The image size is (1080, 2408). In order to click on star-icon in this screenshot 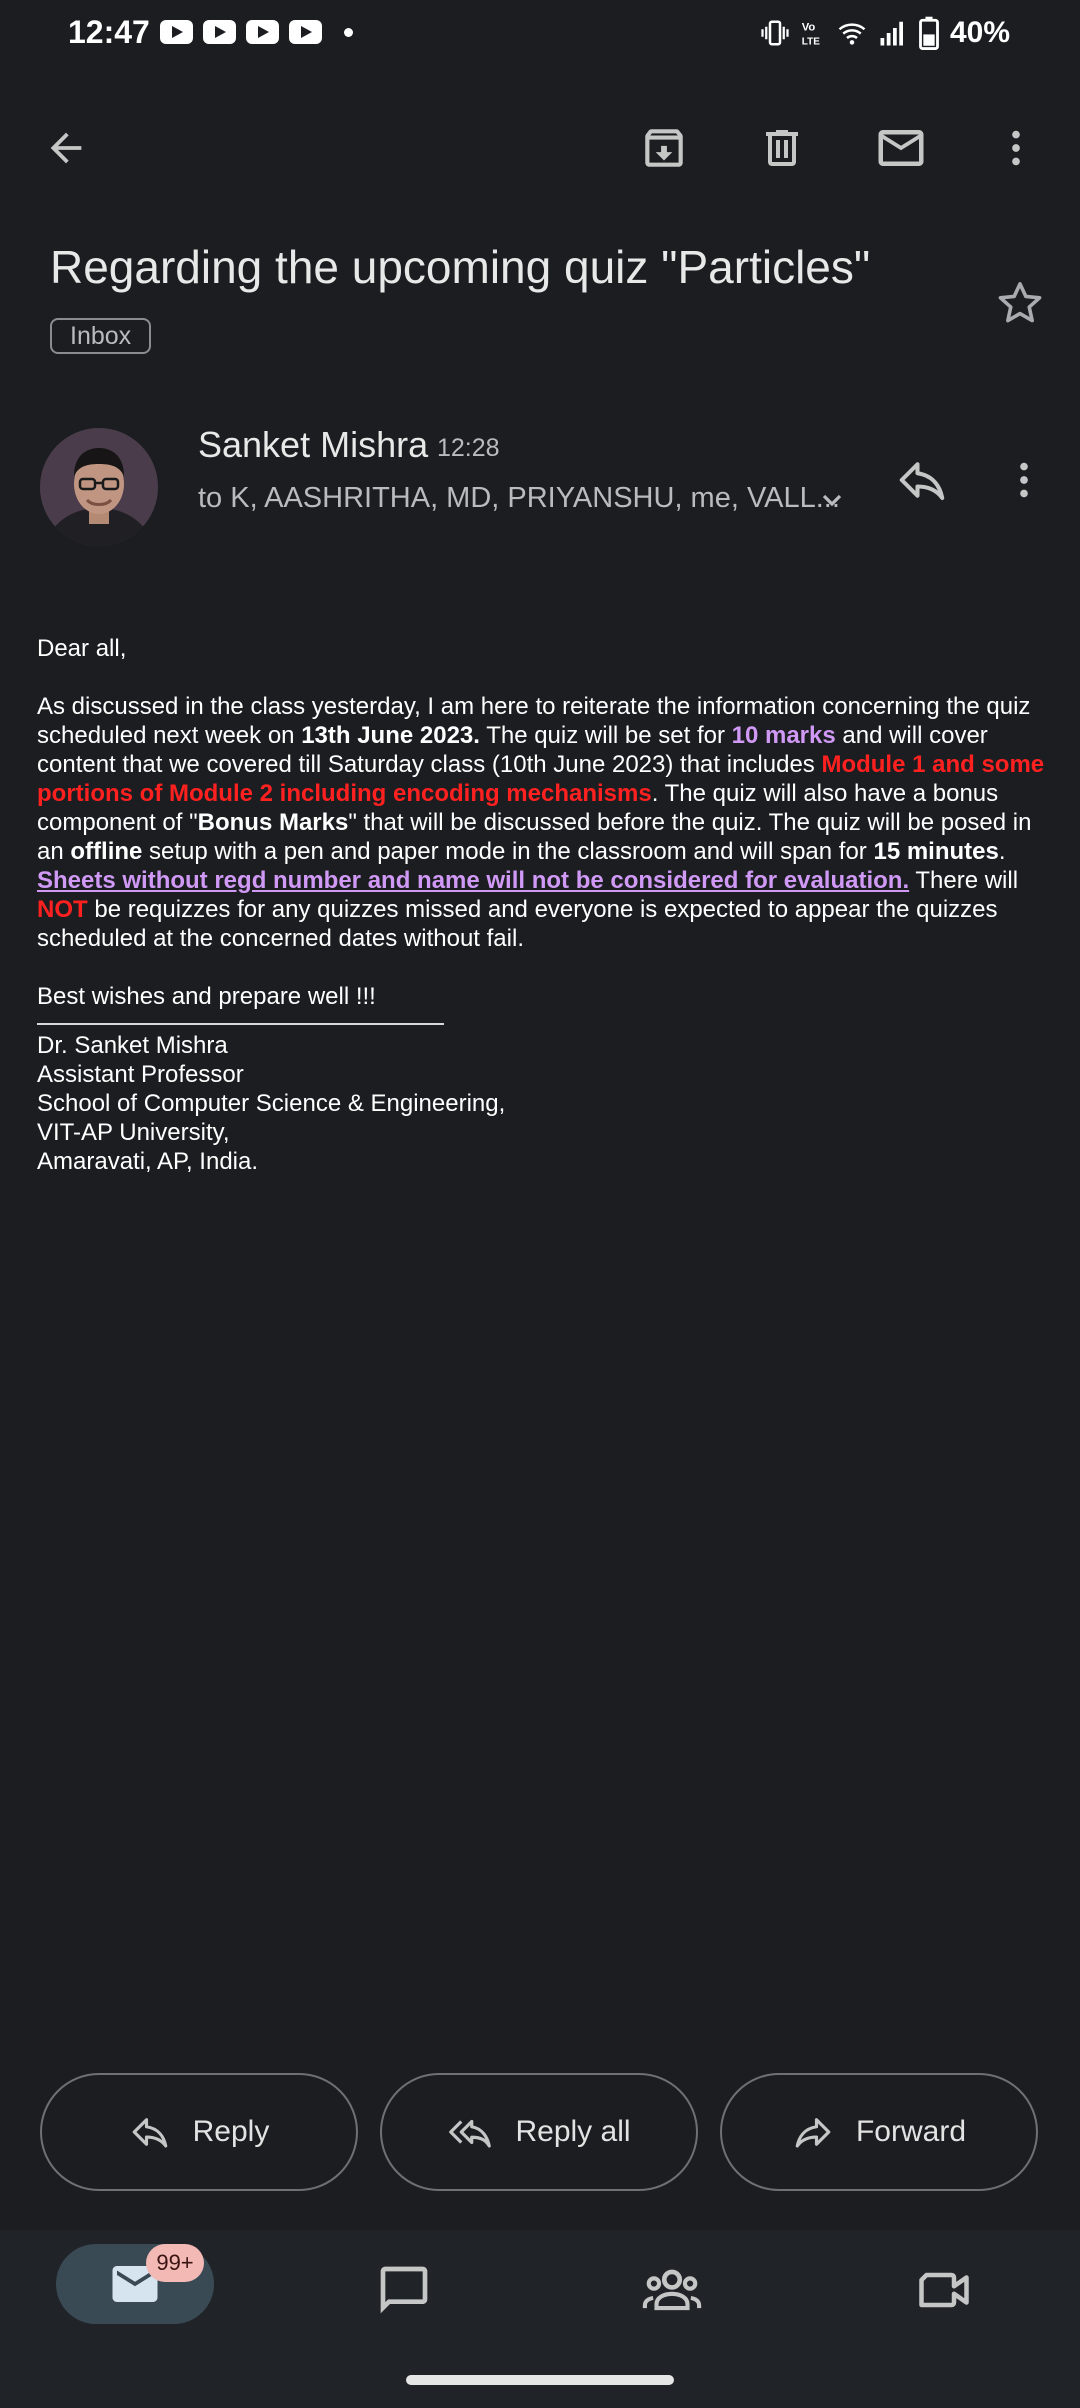, I will do `click(1020, 302)`.